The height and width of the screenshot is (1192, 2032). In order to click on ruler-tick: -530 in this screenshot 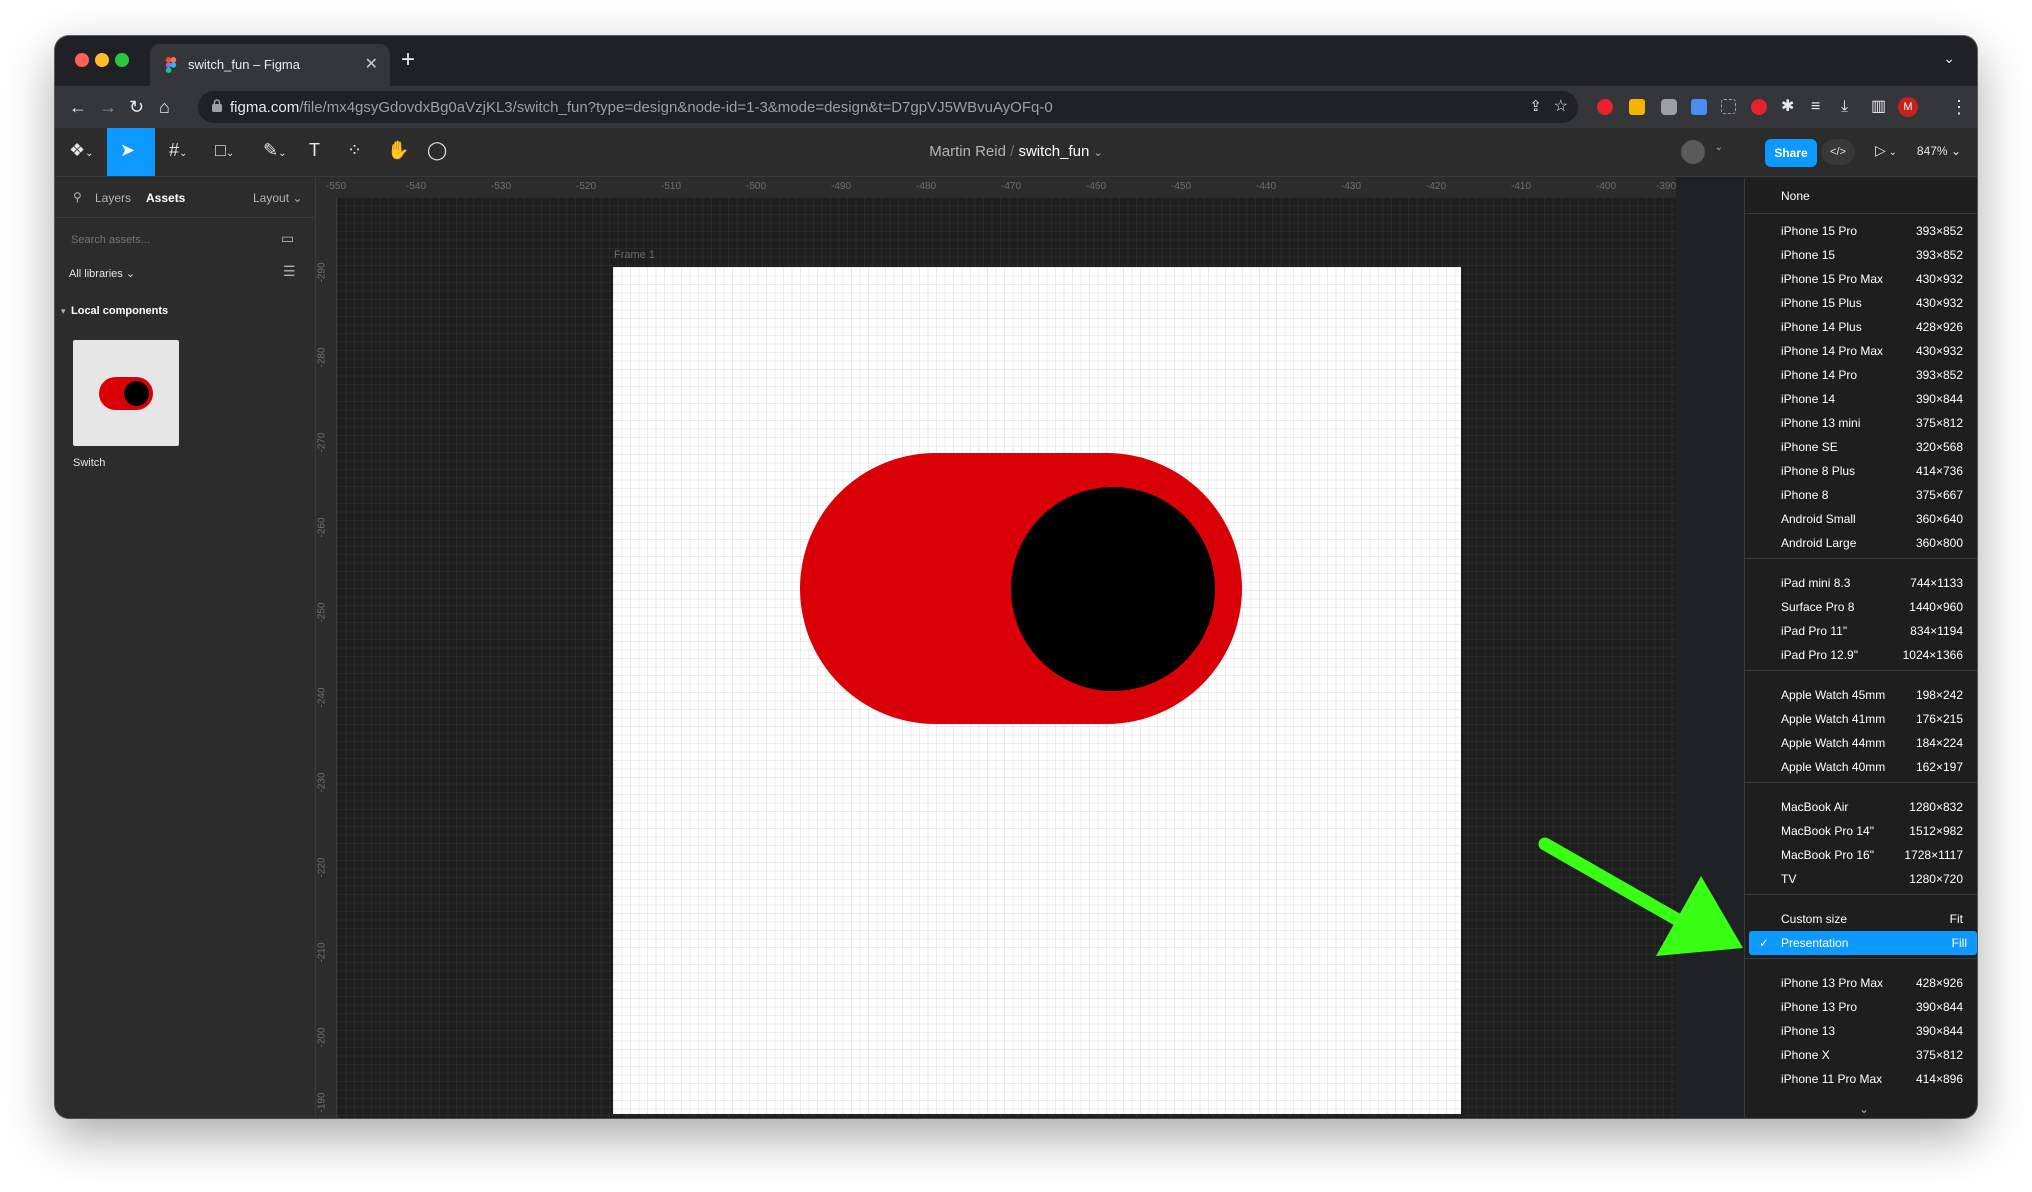, I will do `click(501, 186)`.